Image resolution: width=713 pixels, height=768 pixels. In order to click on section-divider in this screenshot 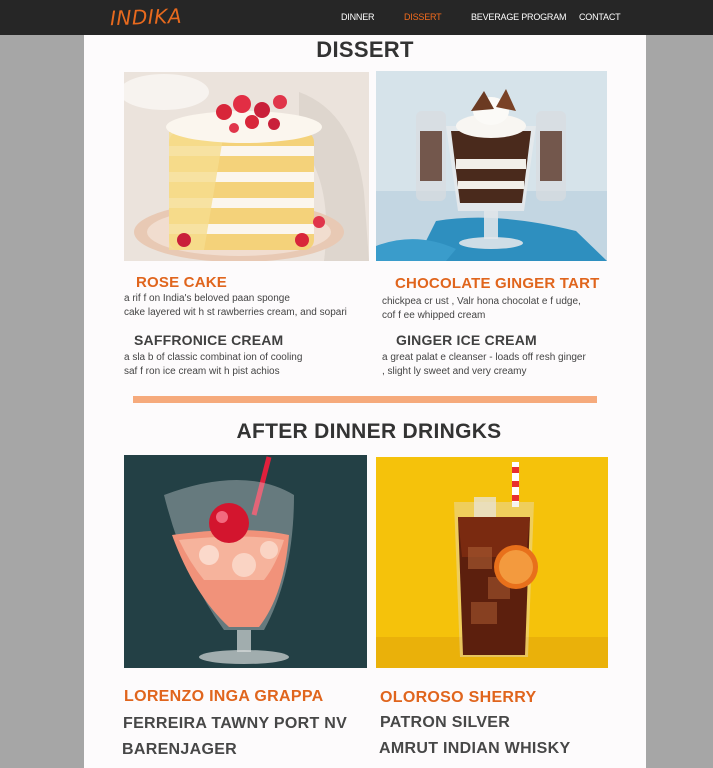, I will do `click(365, 399)`.